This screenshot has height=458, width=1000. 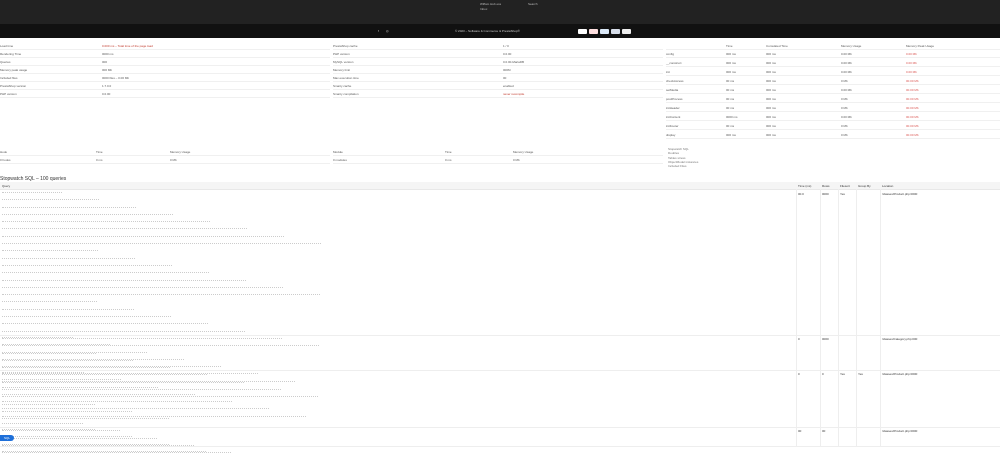 What do you see at coordinates (116, 78) in the screenshot?
I see `stat-value: 0000 files – 0.00 Mb` at bounding box center [116, 78].